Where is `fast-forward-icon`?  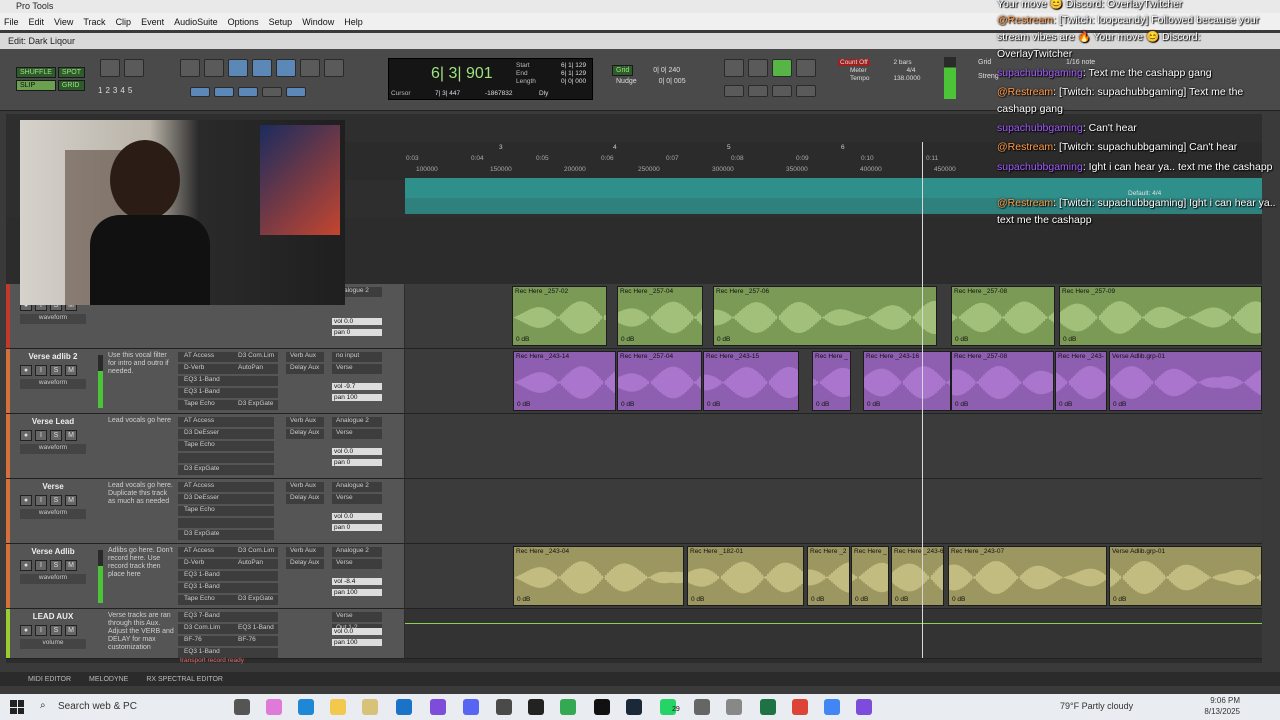 fast-forward-icon is located at coordinates (782, 91).